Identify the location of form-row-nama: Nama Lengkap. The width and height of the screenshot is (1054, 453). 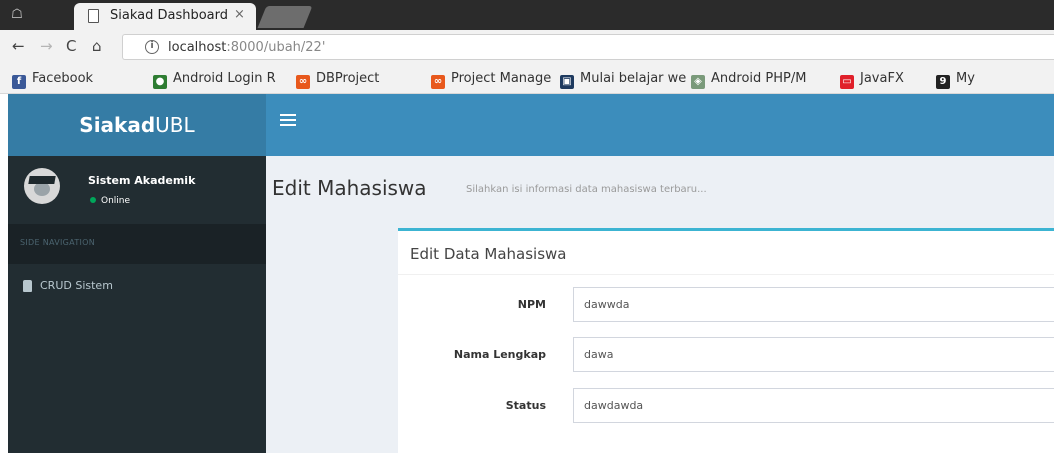
(726, 355).